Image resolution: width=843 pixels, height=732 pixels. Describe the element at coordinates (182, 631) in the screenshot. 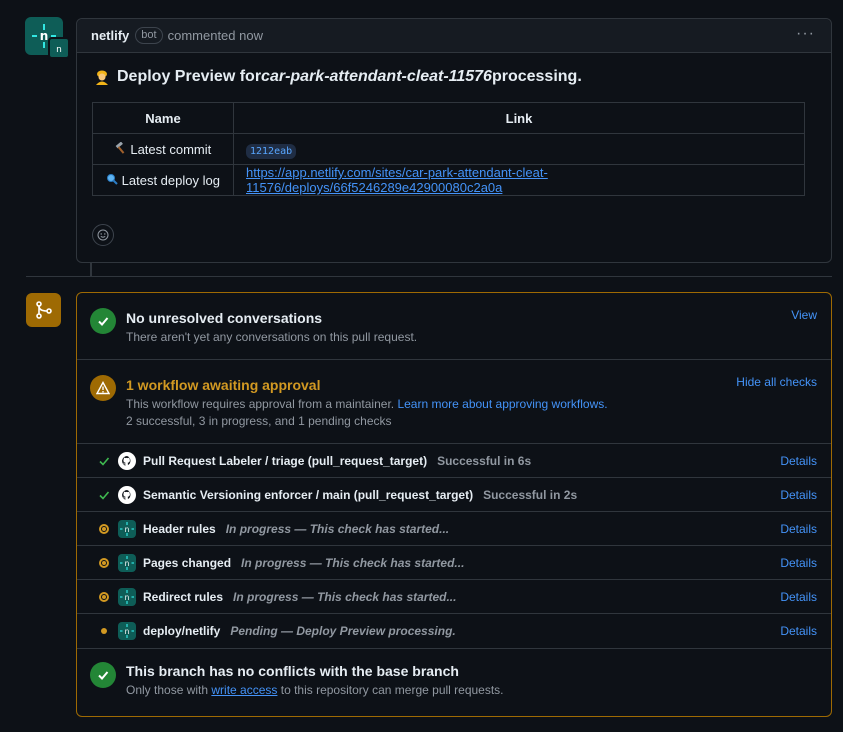

I see `check-title: deploy/netlify` at that location.